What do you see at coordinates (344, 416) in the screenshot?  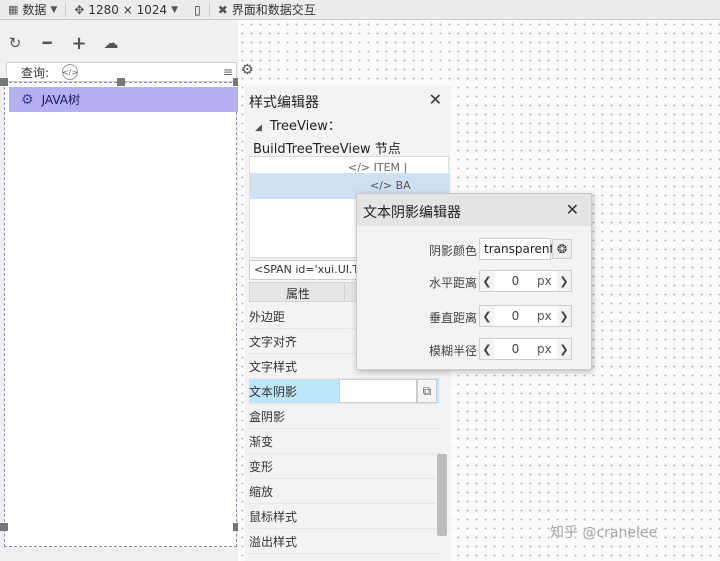 I see `property-row: 盒阴影` at bounding box center [344, 416].